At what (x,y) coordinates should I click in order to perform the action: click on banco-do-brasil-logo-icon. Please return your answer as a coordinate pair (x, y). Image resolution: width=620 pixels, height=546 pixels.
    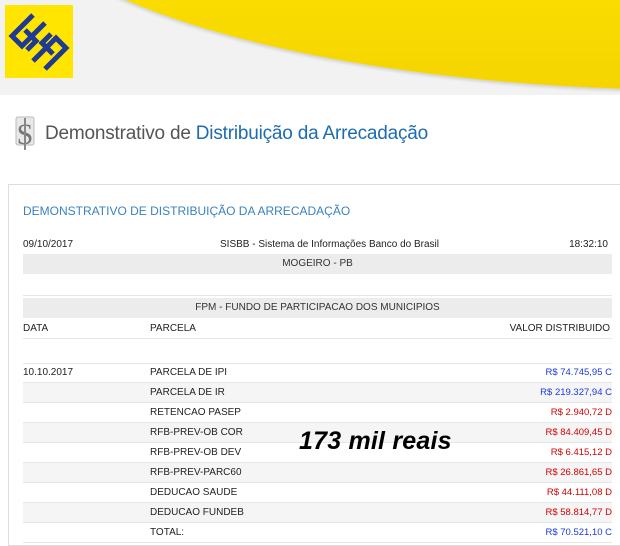
    Looking at the image, I should click on (39, 41).